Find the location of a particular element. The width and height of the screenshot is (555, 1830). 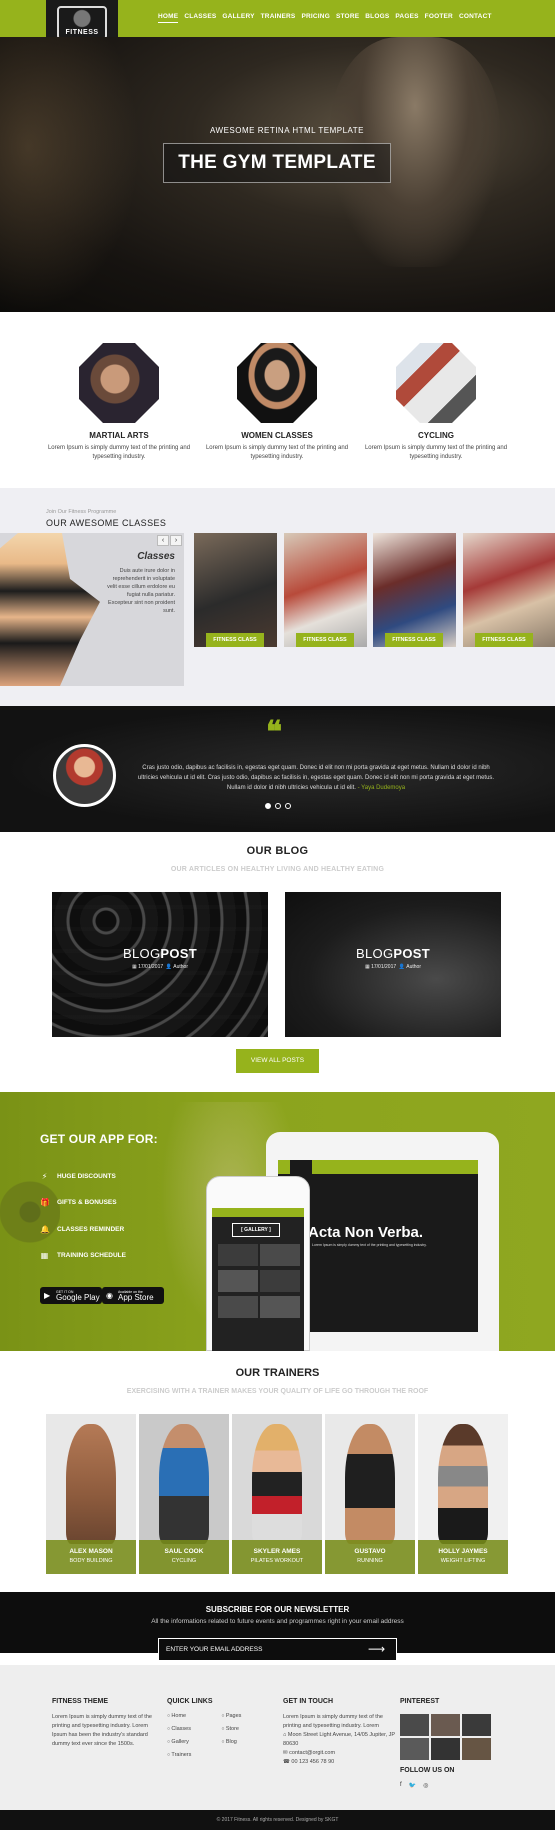

phone-gallery-title: [ GALLERY ] is located at coordinates (256, 1230).